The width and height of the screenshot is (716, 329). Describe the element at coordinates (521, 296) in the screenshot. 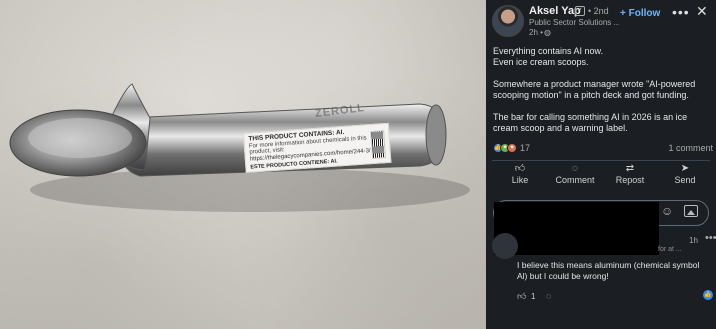

I see `comment-like-icon: 👍︎` at that location.